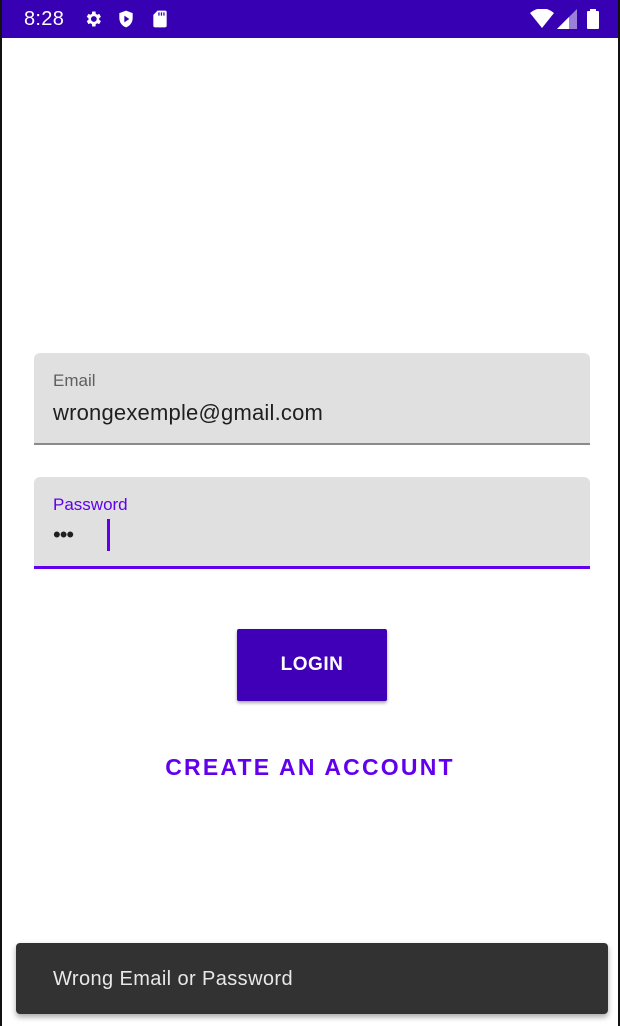  Describe the element at coordinates (44, 19) in the screenshot. I see `status-time: 8:28` at that location.